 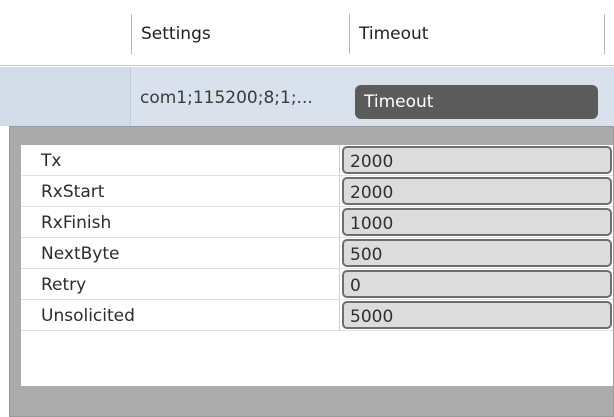 What do you see at coordinates (311, 401) in the screenshot?
I see `panel-footer` at bounding box center [311, 401].